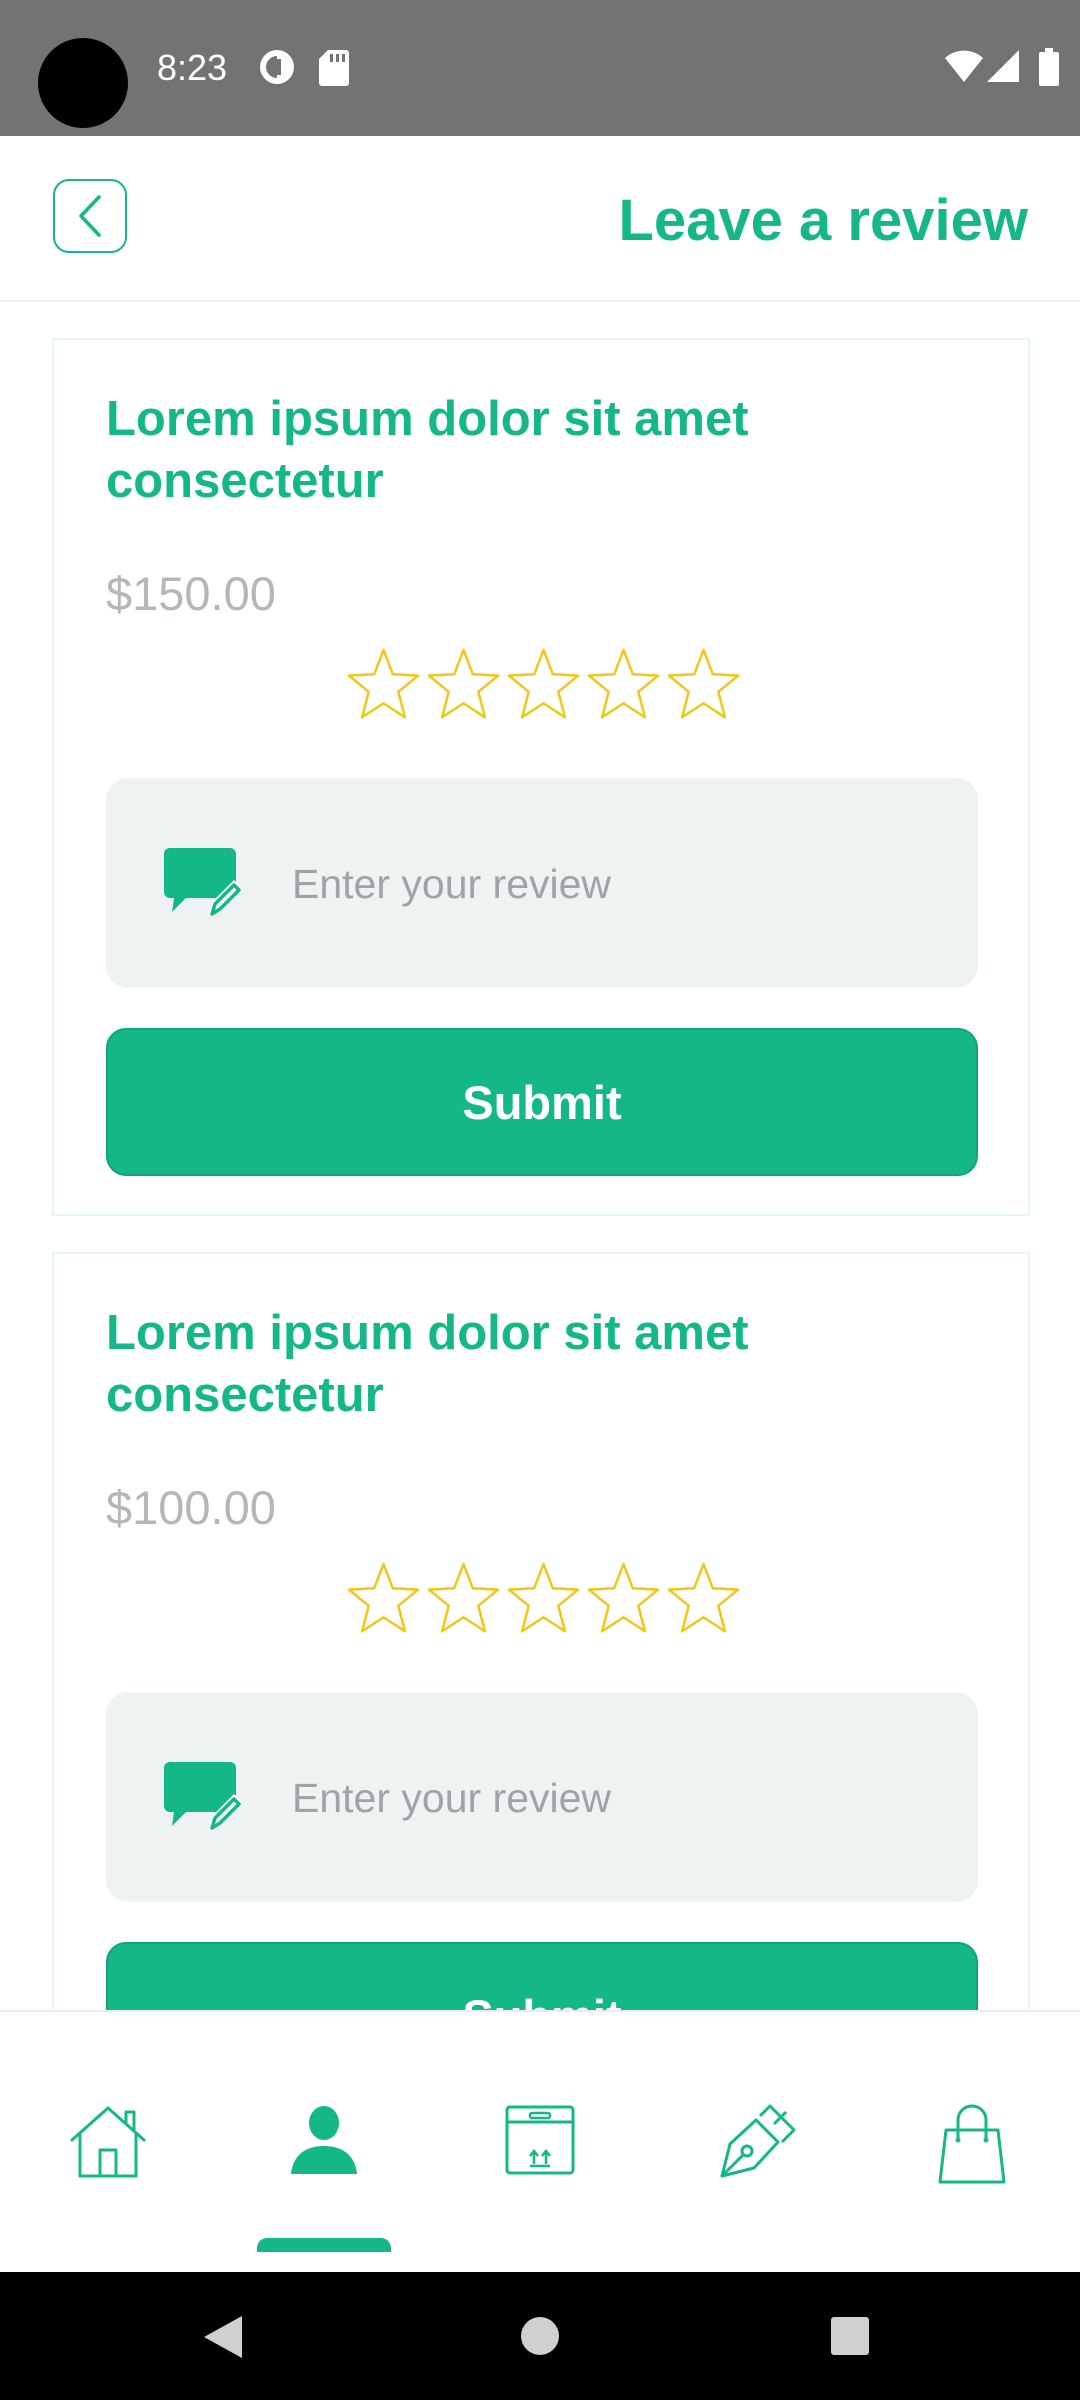 The image size is (1080, 2400). I want to click on chevron-left-icon, so click(90, 216).